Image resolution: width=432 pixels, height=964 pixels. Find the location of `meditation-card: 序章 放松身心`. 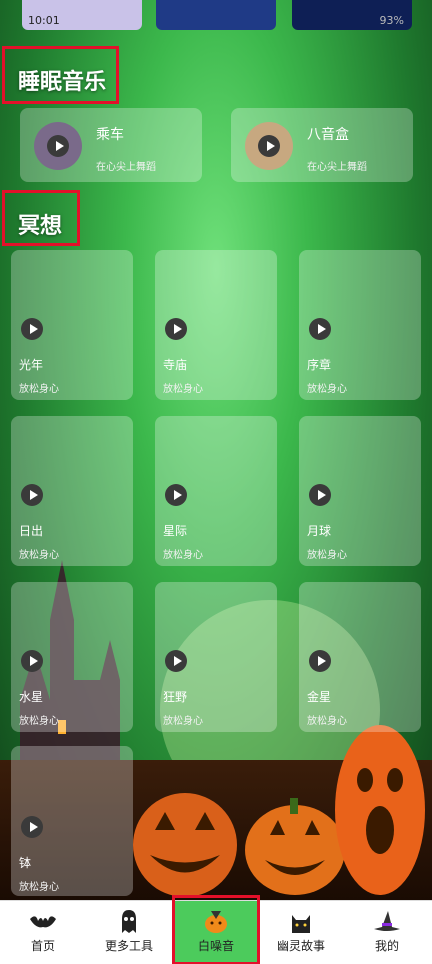

meditation-card: 序章 放松身心 is located at coordinates (360, 325).